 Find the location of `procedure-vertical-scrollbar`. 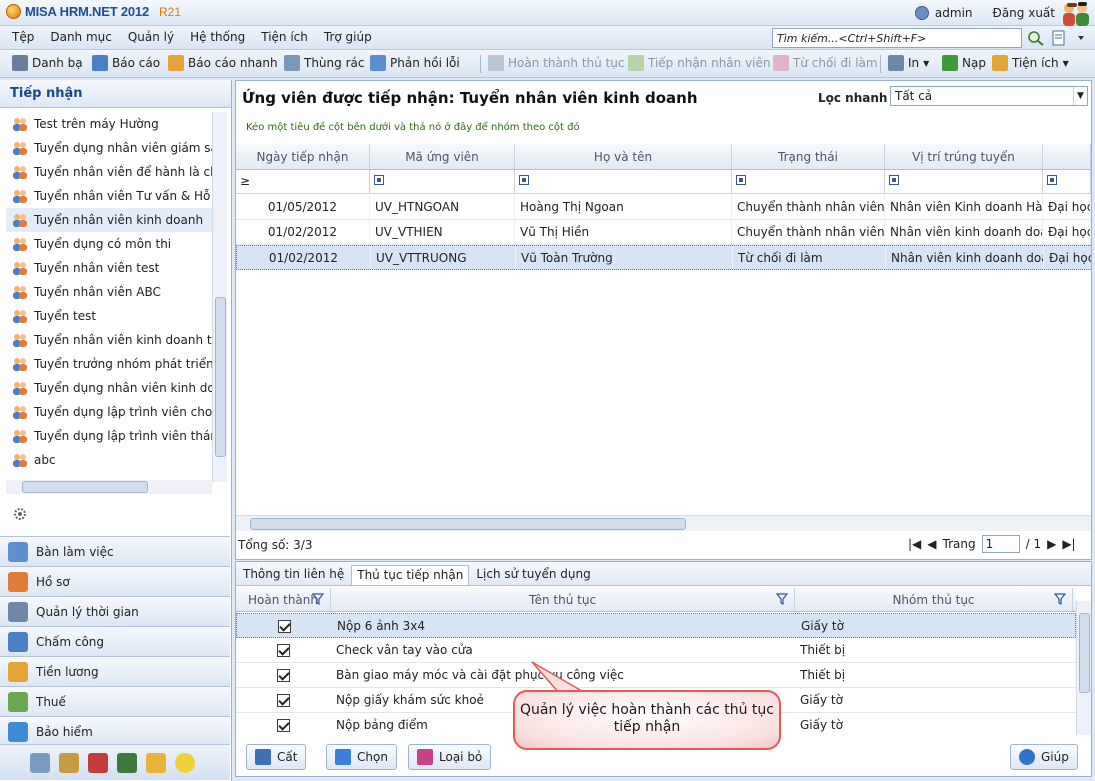

procedure-vertical-scrollbar is located at coordinates (1083, 668).